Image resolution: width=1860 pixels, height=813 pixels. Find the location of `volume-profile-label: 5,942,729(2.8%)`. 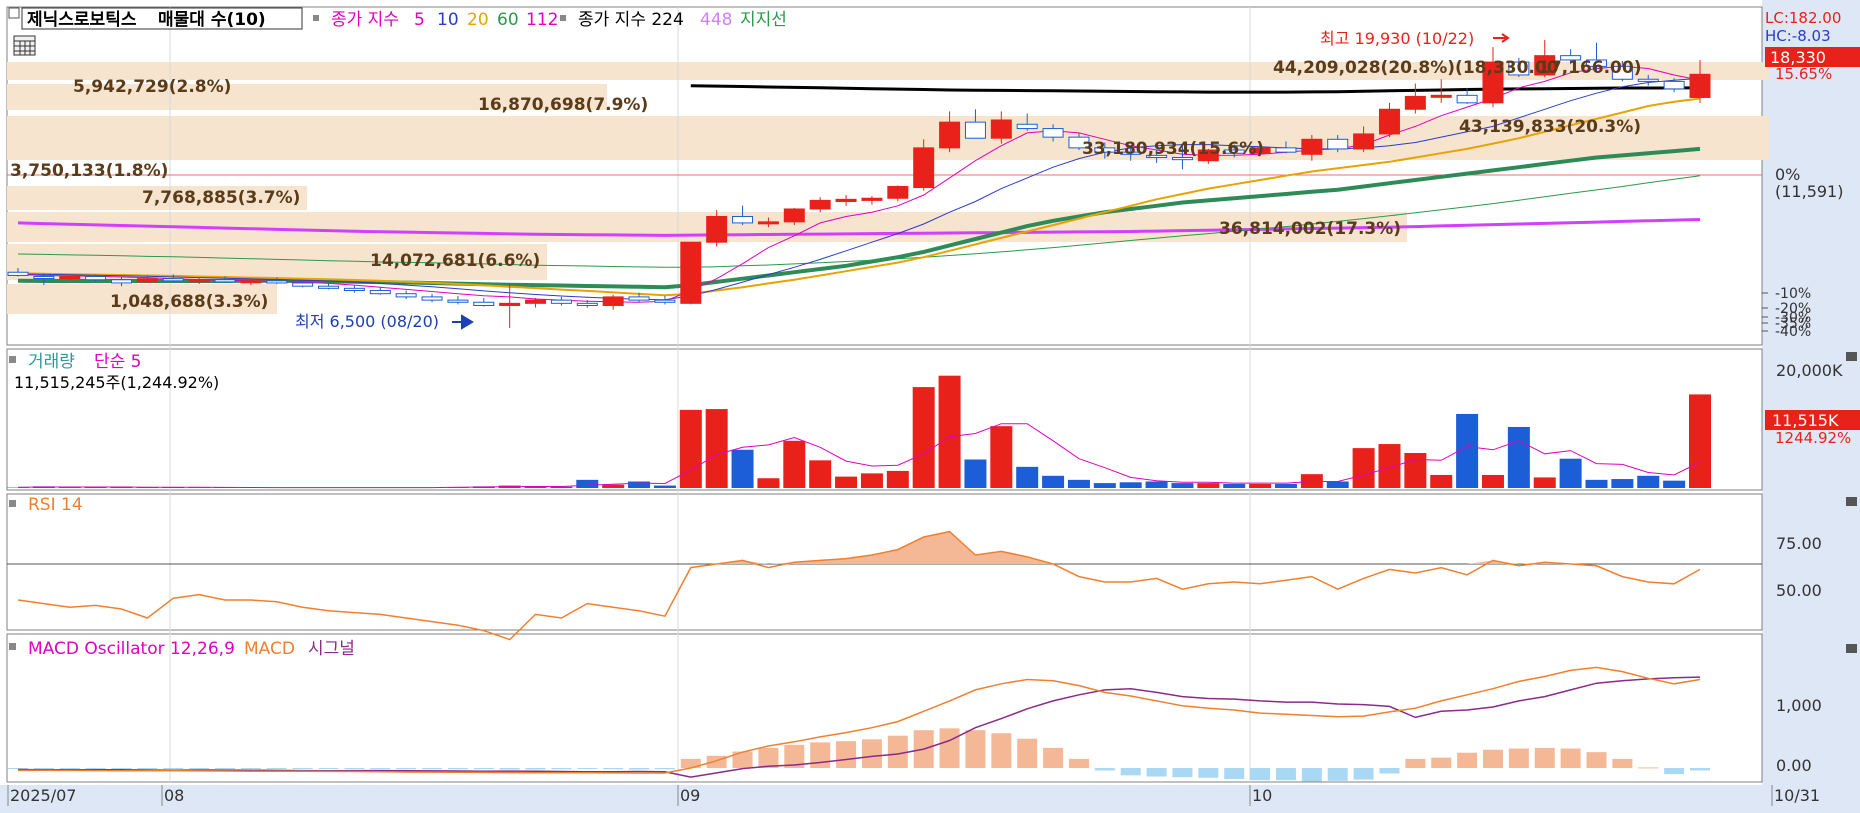

volume-profile-label: 5,942,729(2.8%) is located at coordinates (152, 87).